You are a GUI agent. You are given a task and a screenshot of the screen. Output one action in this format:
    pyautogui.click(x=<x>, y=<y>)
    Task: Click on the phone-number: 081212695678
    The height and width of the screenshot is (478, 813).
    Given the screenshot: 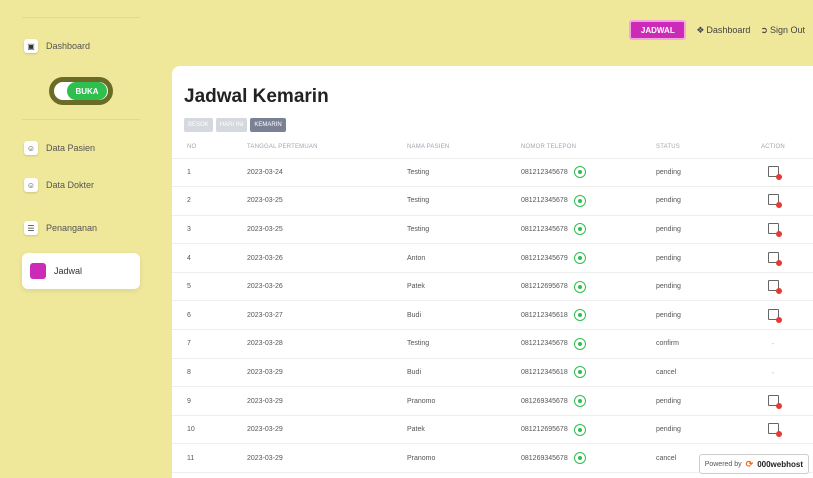 What is the action you would take?
    pyautogui.click(x=544, y=430)
    